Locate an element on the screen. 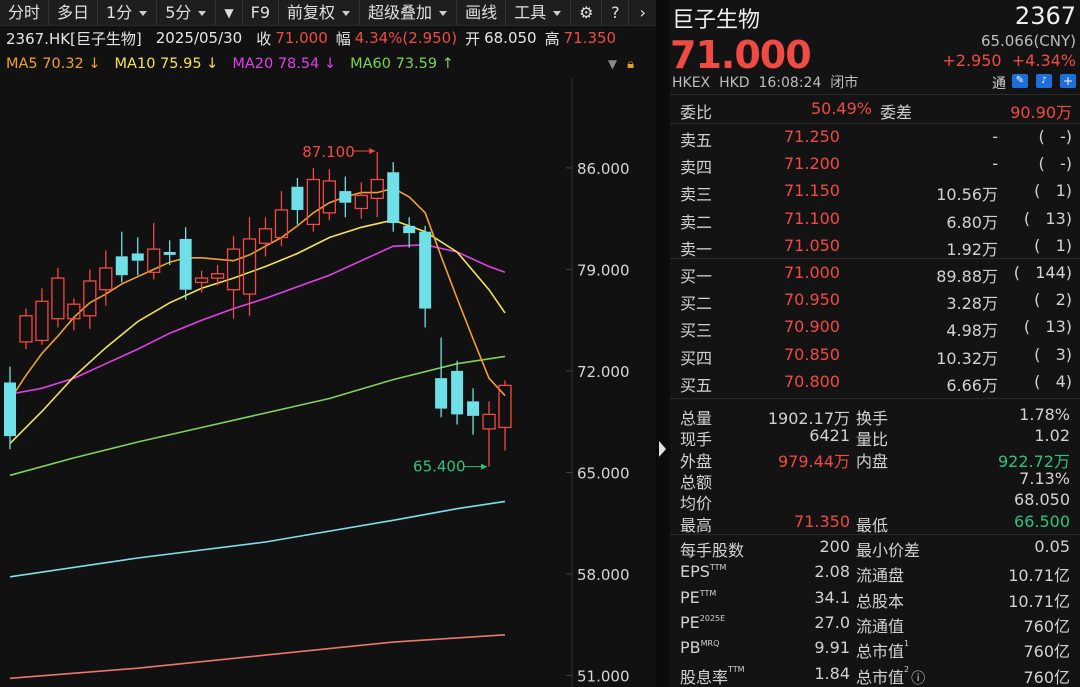 The width and height of the screenshot is (1080, 687). stat-value-2: 7.13% is located at coordinates (1044, 478).